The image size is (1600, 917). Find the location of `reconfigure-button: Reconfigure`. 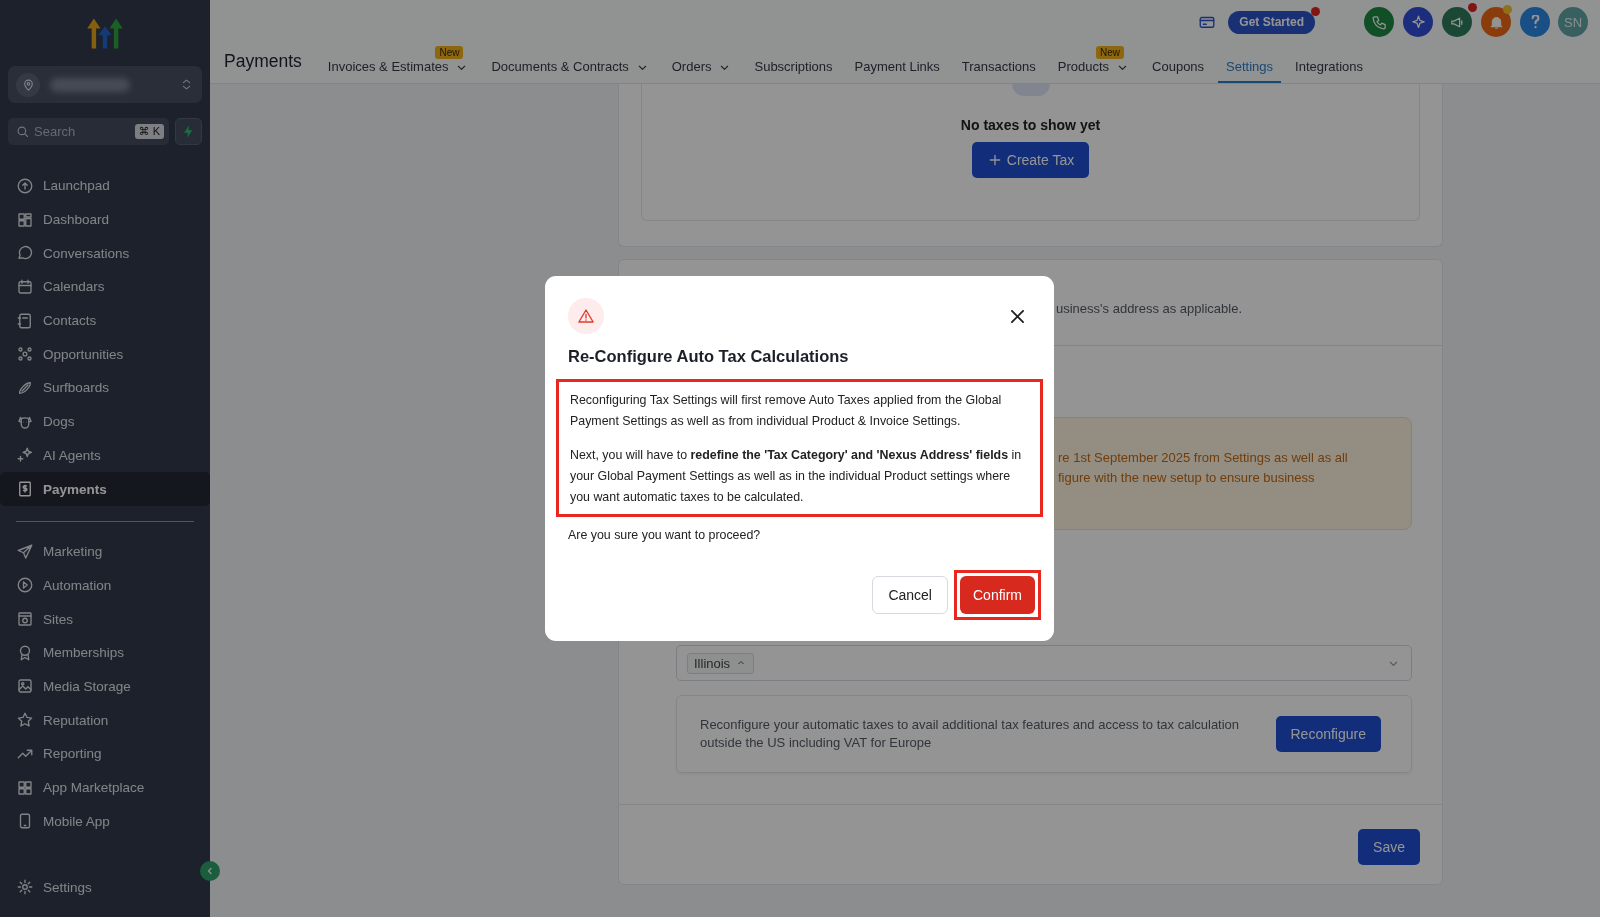

reconfigure-button: Reconfigure is located at coordinates (1328, 734).